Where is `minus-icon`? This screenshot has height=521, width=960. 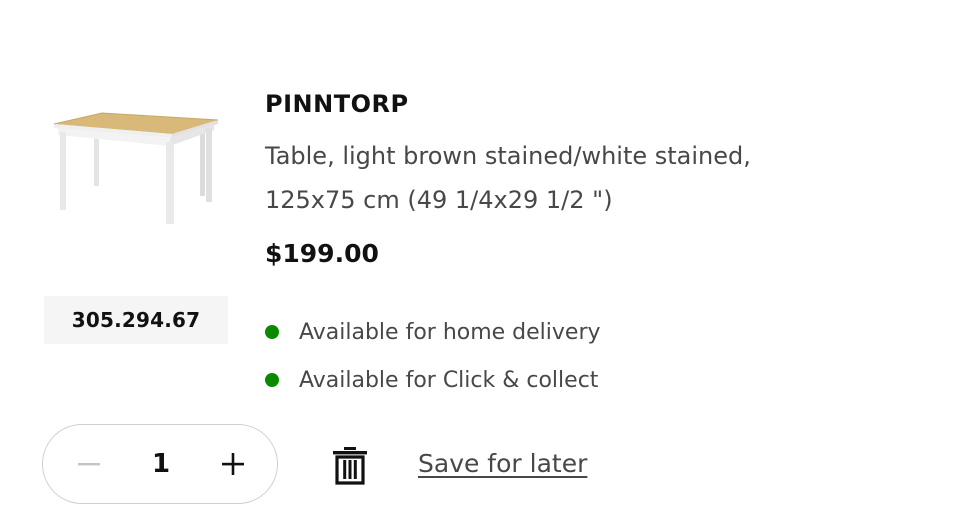
minus-icon is located at coordinates (89, 464).